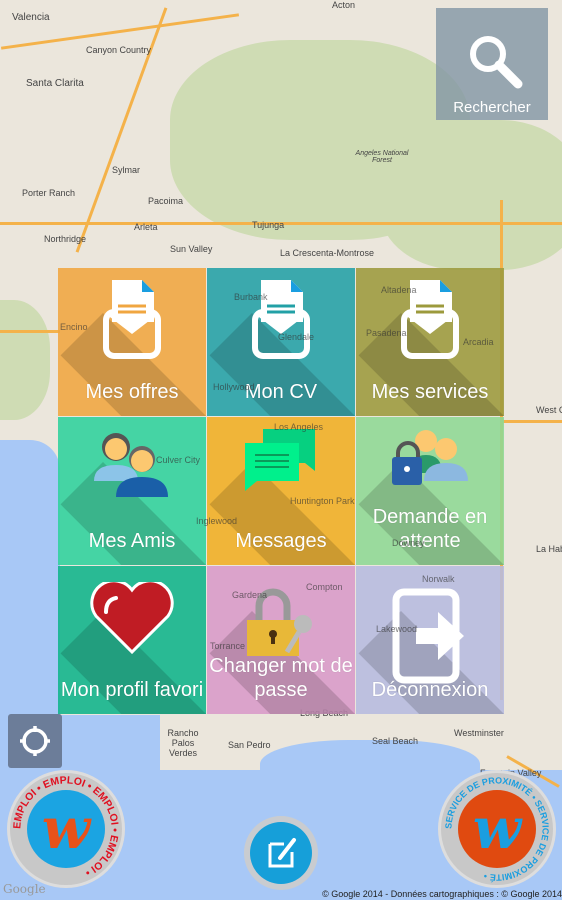 This screenshot has width=562, height=900. I want to click on menu-tile-mon-cv: Mon CV, so click(281, 342).